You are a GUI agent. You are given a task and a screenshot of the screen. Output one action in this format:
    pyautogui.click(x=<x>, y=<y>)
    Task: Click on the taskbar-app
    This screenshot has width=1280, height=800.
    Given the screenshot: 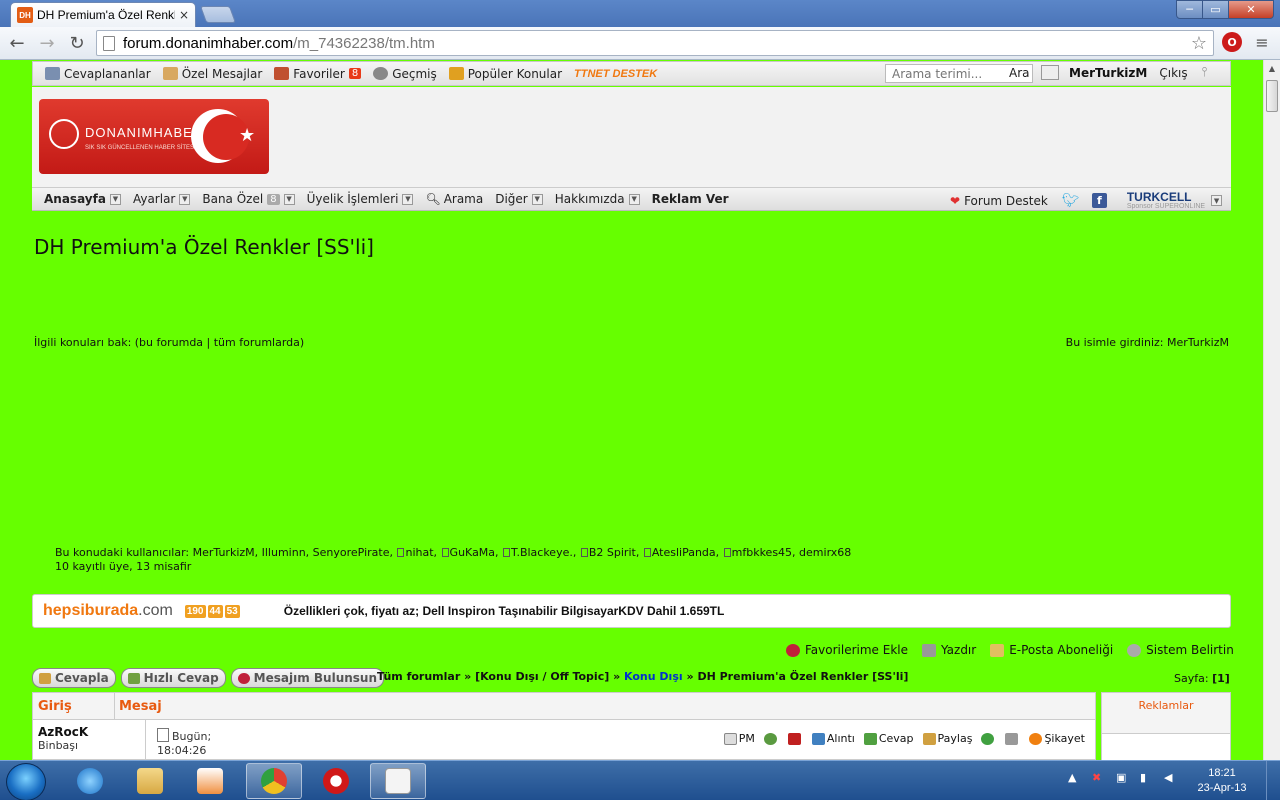 What is the action you would take?
    pyautogui.click(x=398, y=781)
    